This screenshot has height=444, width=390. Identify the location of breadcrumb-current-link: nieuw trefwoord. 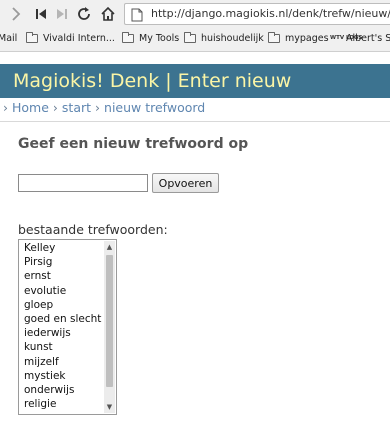
(154, 107).